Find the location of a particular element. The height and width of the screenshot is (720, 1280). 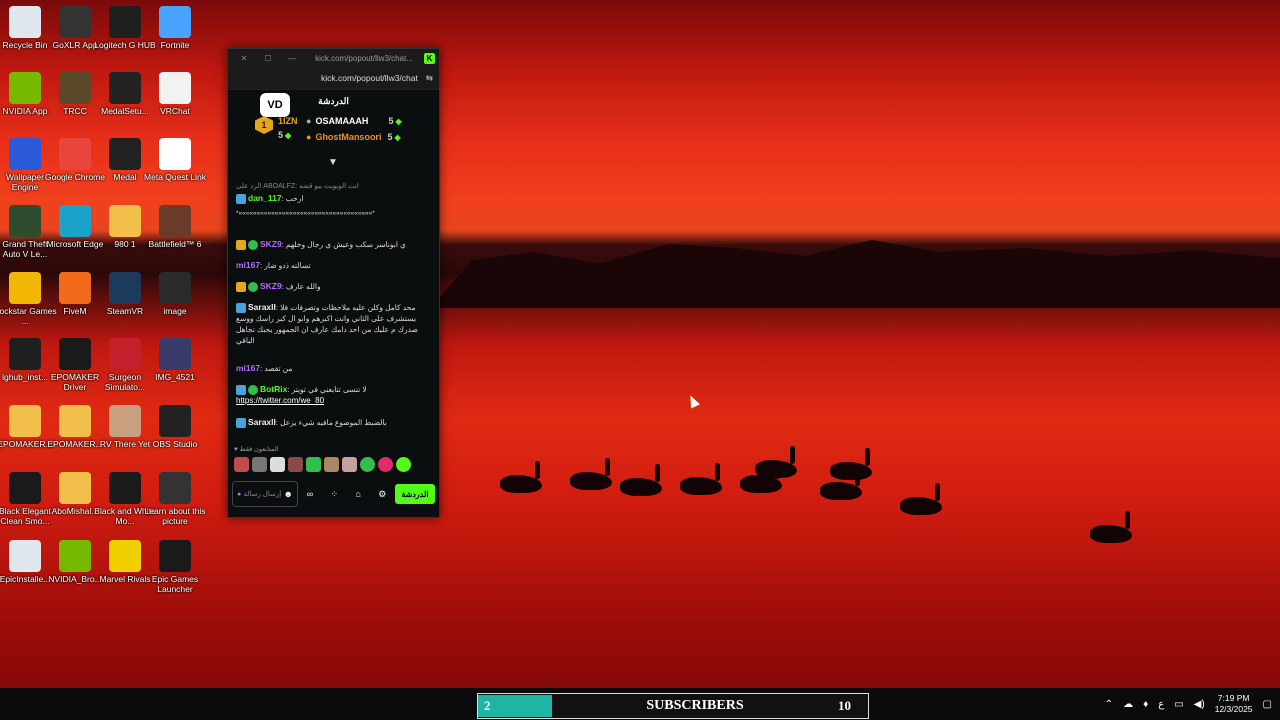

notification-icon: ▢ is located at coordinates (1267, 704).